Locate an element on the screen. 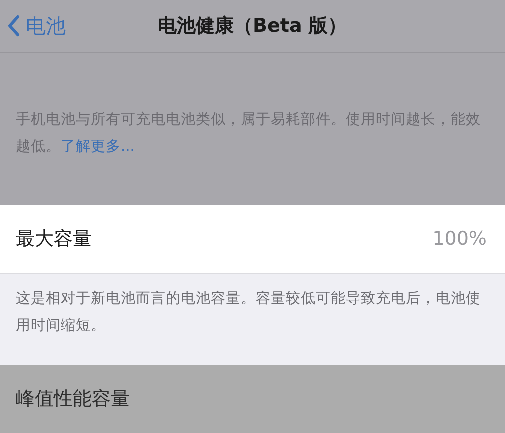 The image size is (505, 433). row-label: 峰值性能容量 is located at coordinates (73, 399).